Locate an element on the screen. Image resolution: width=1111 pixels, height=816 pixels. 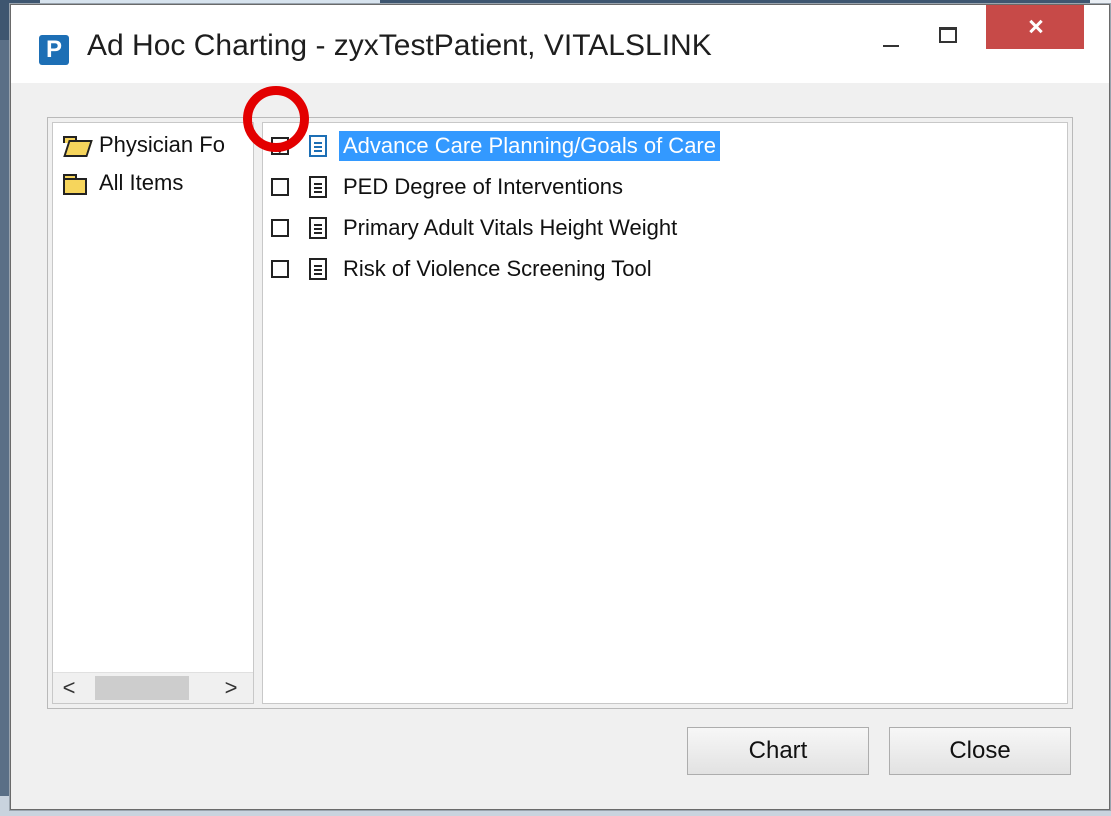
horizontal-scrollbar: < > is located at coordinates (153, 687).